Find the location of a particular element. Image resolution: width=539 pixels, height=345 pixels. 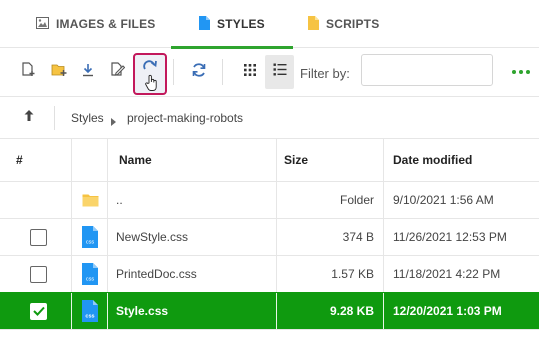

grid-view-button is located at coordinates (250, 72).